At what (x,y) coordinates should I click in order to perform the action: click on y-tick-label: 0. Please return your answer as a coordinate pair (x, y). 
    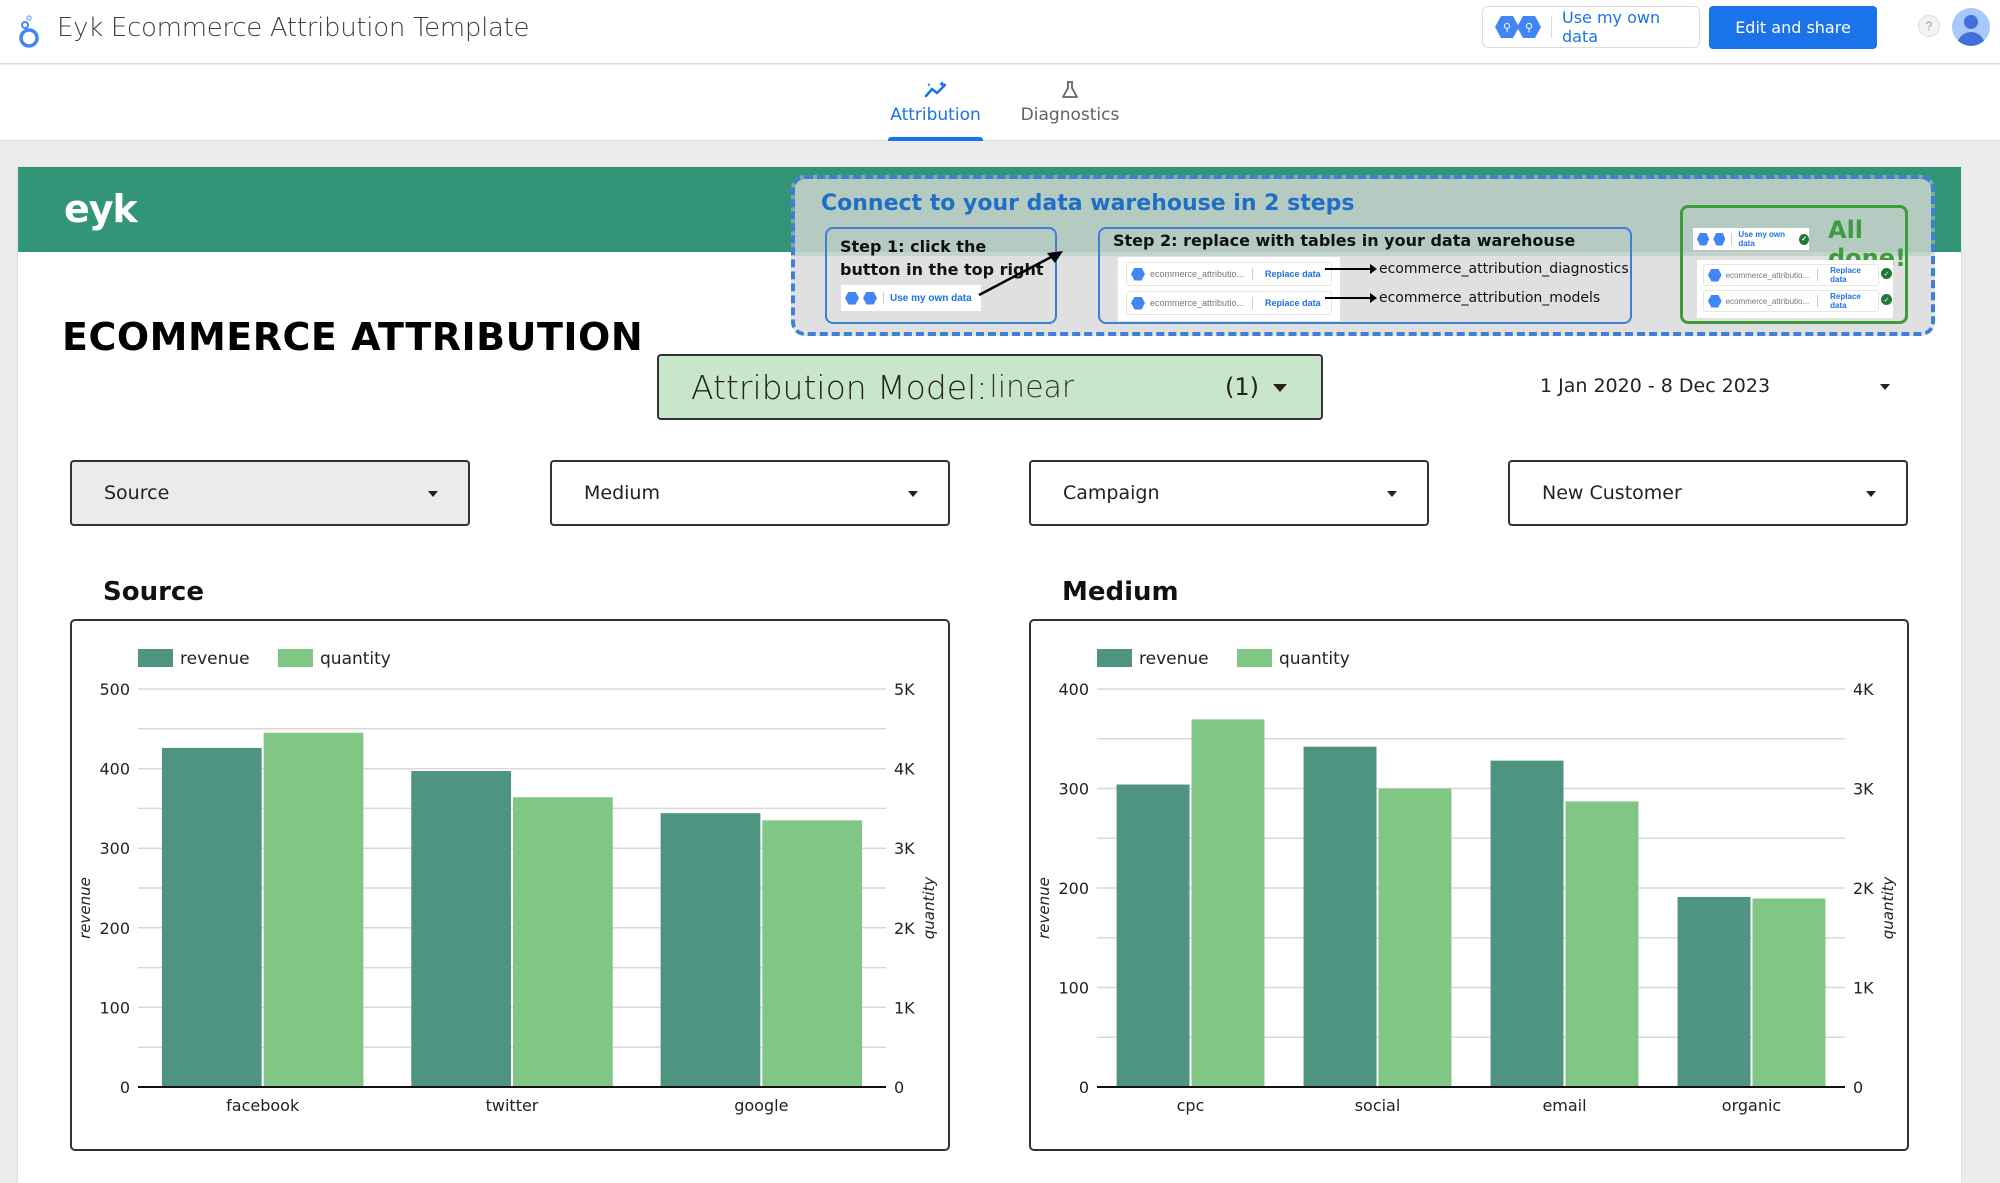
    Looking at the image, I should click on (125, 1087).